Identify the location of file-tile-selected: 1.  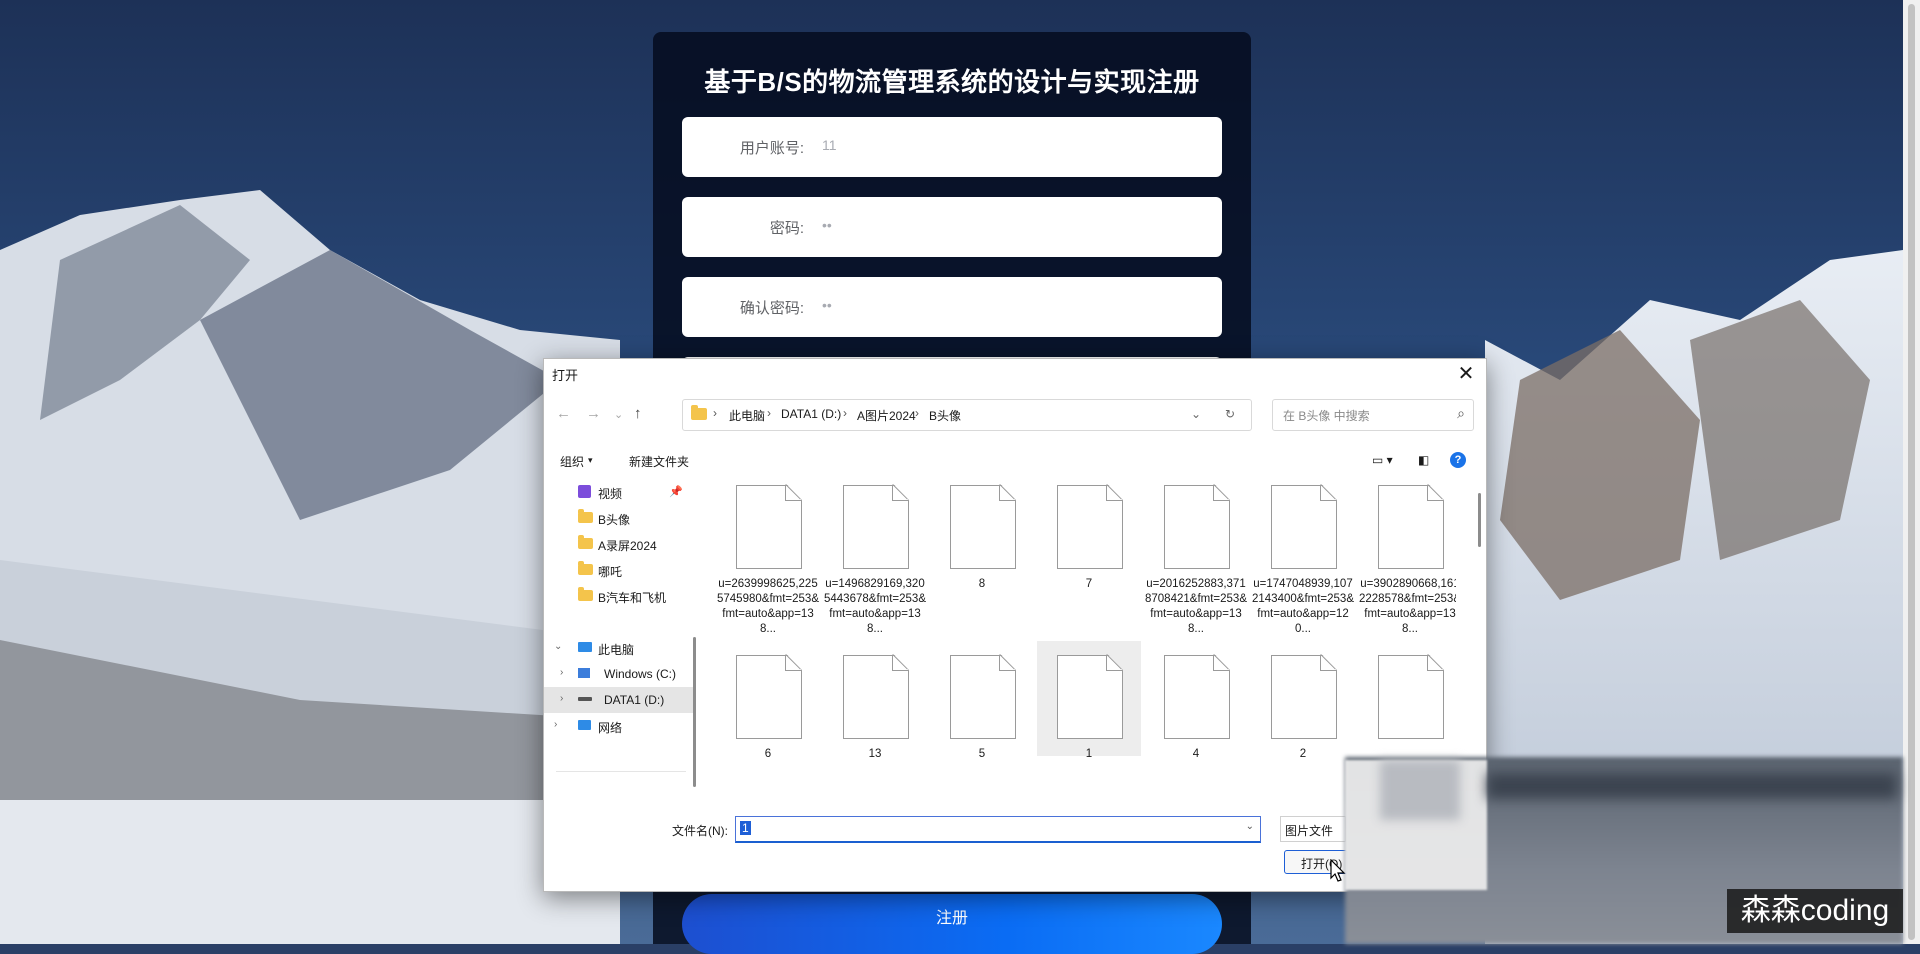
(1089, 700).